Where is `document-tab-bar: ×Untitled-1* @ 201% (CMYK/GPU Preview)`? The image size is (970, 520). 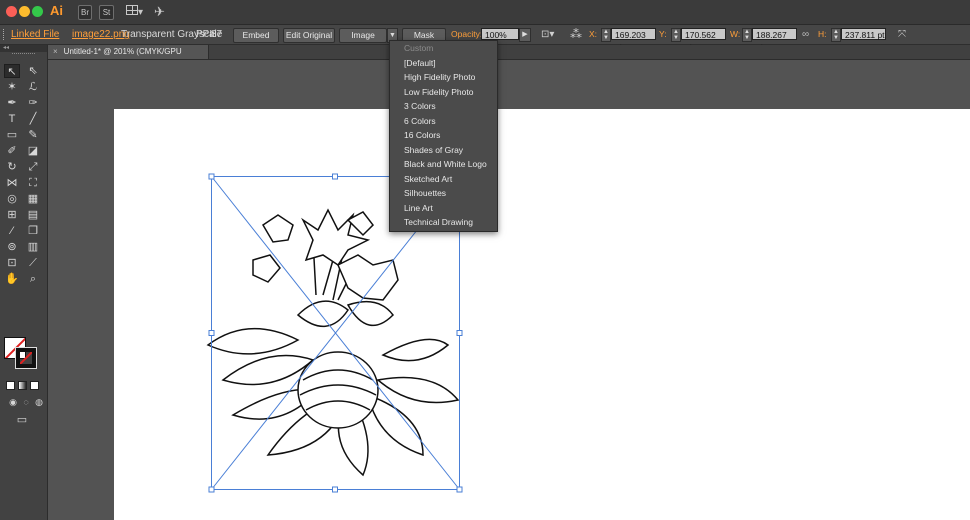 document-tab-bar: ×Untitled-1* @ 201% (CMYK/GPU Preview) is located at coordinates (509, 57).